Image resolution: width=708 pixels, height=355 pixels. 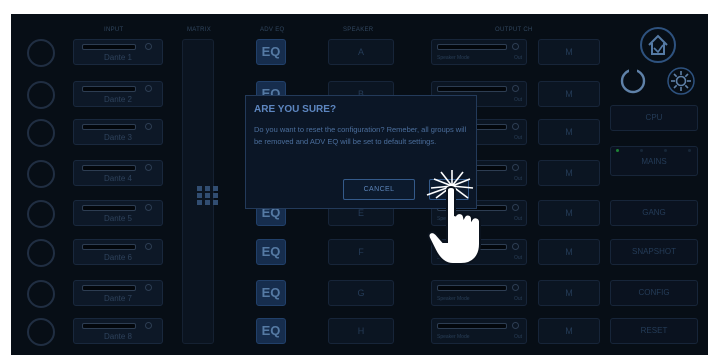 What do you see at coordinates (453, 217) in the screenshot?
I see `tap-hand-icon` at bounding box center [453, 217].